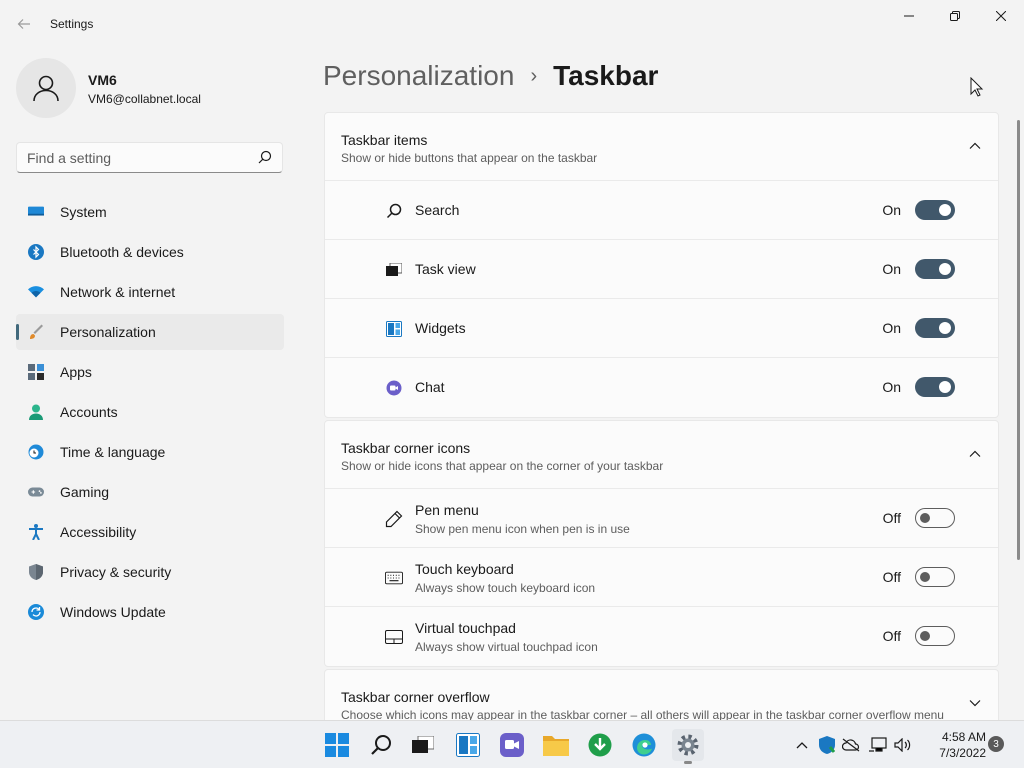  I want to click on sidebar-item-windows-update: Windows Update, so click(150, 612).